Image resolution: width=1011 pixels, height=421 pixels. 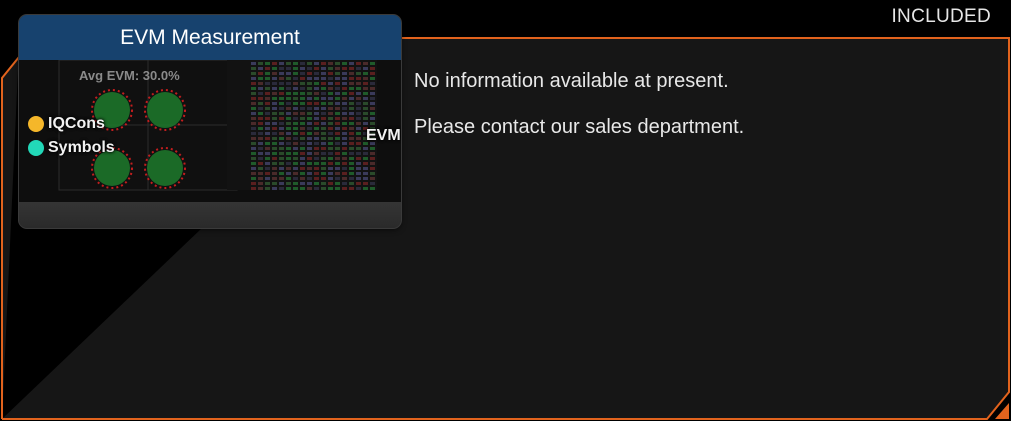 I want to click on input-port-symbols: Symbols, so click(x=71, y=148).